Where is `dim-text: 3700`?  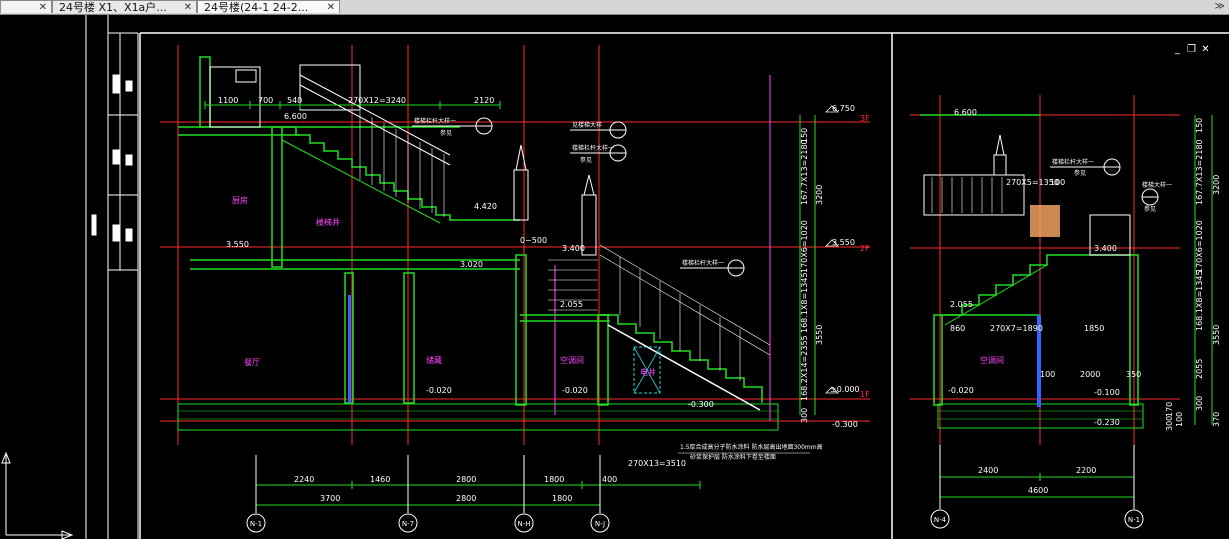
dim-text: 3700 is located at coordinates (330, 498).